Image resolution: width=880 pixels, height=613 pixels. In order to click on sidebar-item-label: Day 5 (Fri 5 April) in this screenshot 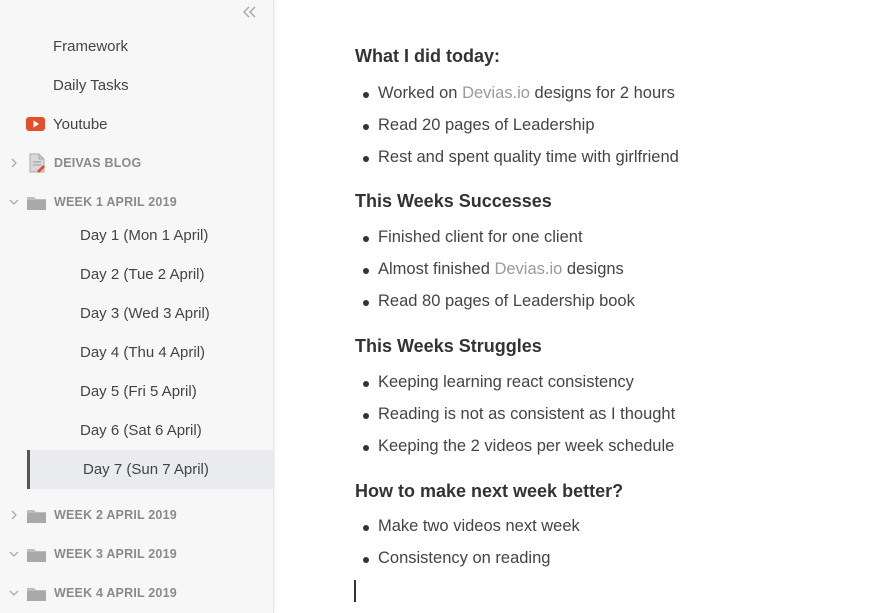, I will do `click(138, 391)`.